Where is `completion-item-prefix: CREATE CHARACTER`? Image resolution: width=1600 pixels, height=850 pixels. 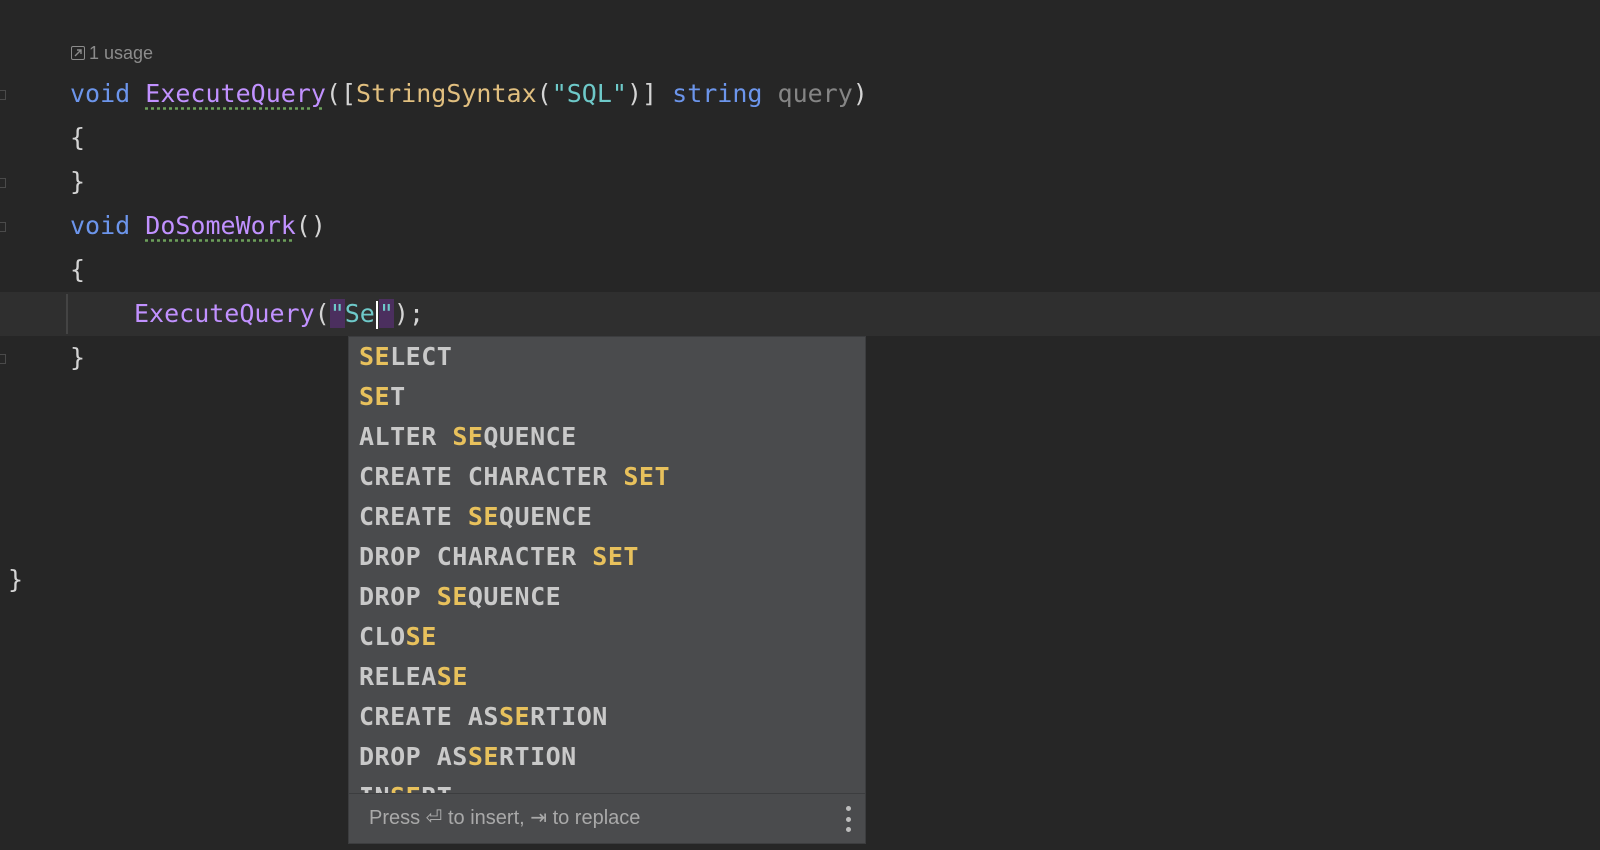
completion-item-prefix: CREATE CHARACTER is located at coordinates (491, 476).